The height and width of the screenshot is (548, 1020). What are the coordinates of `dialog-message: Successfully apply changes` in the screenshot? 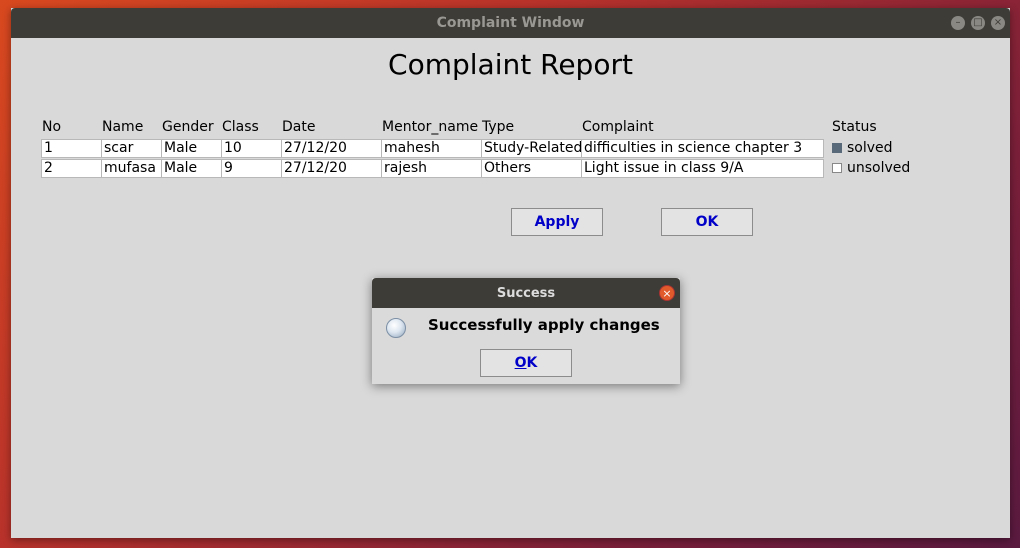 It's located at (544, 325).